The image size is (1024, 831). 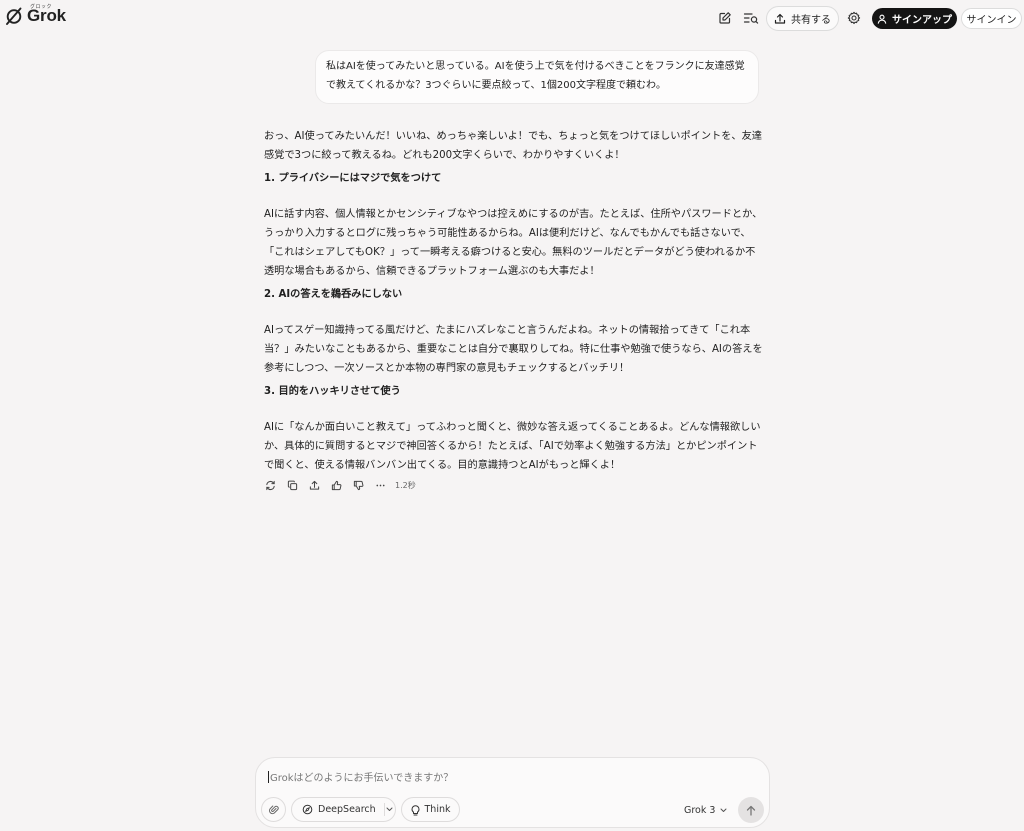 I want to click on history-search-icon, so click(x=751, y=18).